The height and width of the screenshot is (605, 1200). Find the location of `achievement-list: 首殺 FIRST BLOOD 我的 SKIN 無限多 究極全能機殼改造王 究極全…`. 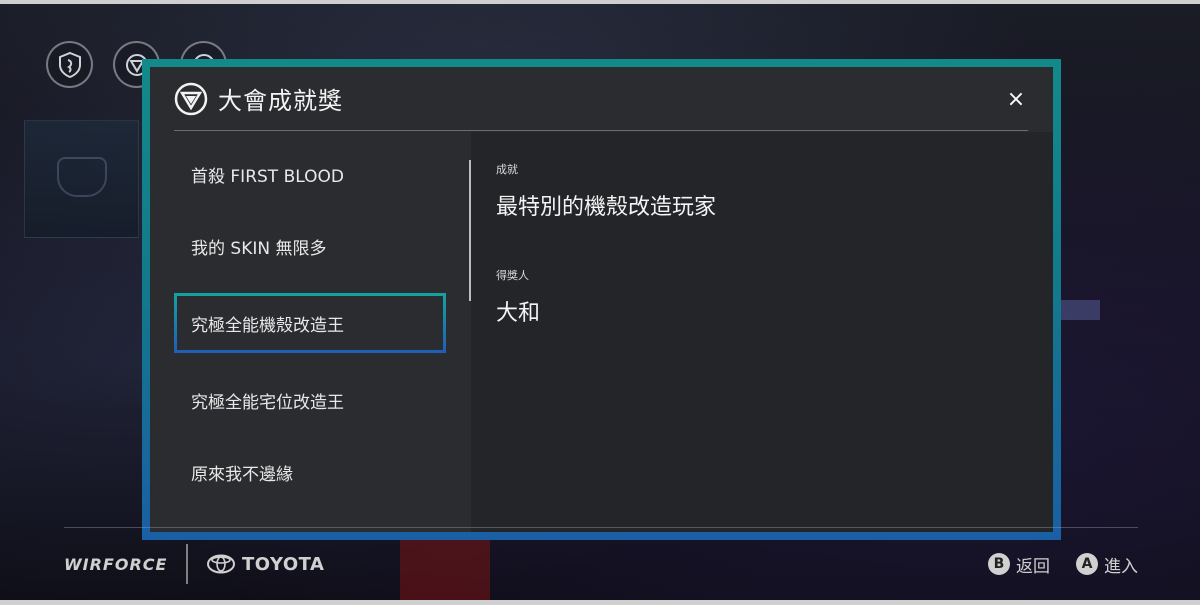

achievement-list: 首殺 FIRST BLOOD 我的 SKIN 無限多 究極全能機殼改造王 究極全… is located at coordinates (310, 334).